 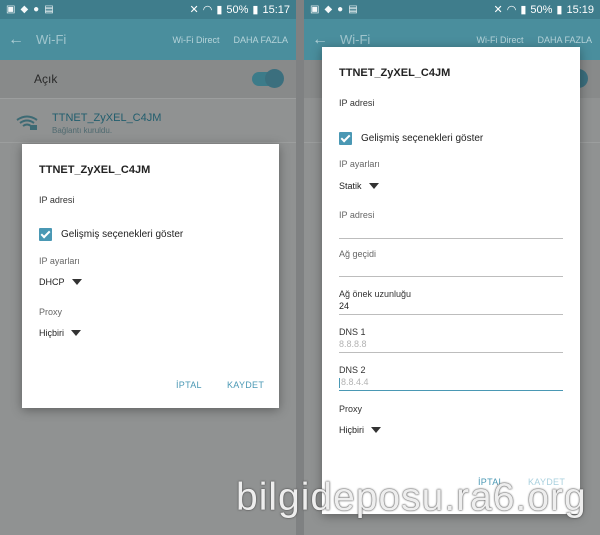 What do you see at coordinates (344, 306) in the screenshot?
I see `prefix-length-value: 24` at bounding box center [344, 306].